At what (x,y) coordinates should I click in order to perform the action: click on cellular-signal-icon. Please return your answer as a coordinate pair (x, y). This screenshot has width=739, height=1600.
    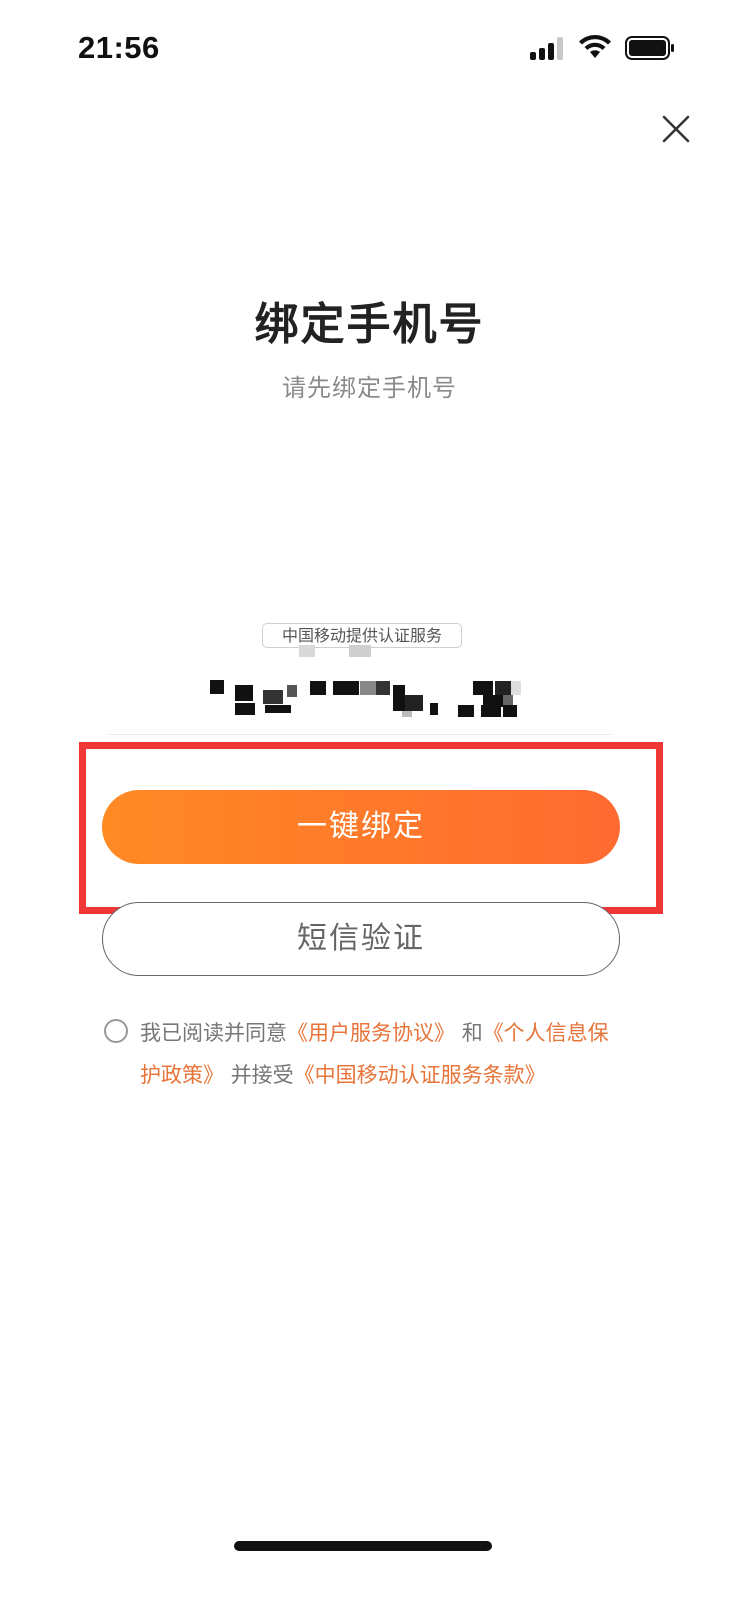
    Looking at the image, I should click on (548, 48).